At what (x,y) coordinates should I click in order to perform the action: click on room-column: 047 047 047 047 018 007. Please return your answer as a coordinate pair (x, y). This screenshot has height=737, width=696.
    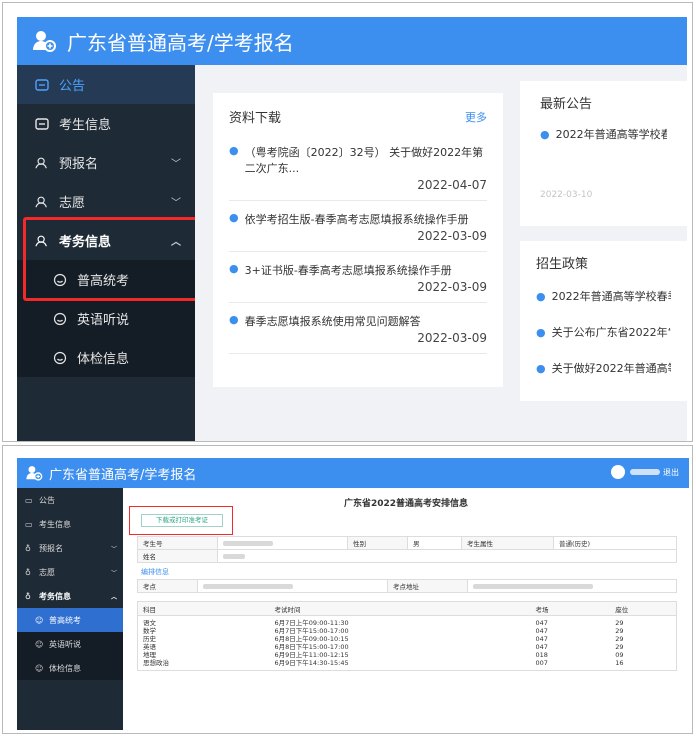
    Looking at the image, I should click on (571, 643).